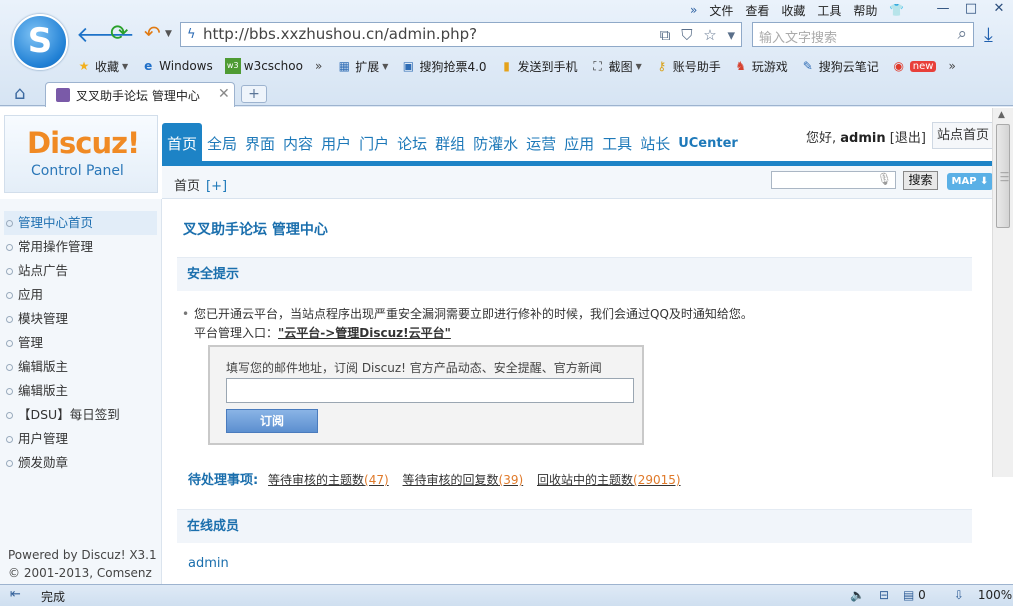  What do you see at coordinates (80, 415) in the screenshot?
I see `sidebar-item-daily-checkin: 【DSU】每日签到` at bounding box center [80, 415].